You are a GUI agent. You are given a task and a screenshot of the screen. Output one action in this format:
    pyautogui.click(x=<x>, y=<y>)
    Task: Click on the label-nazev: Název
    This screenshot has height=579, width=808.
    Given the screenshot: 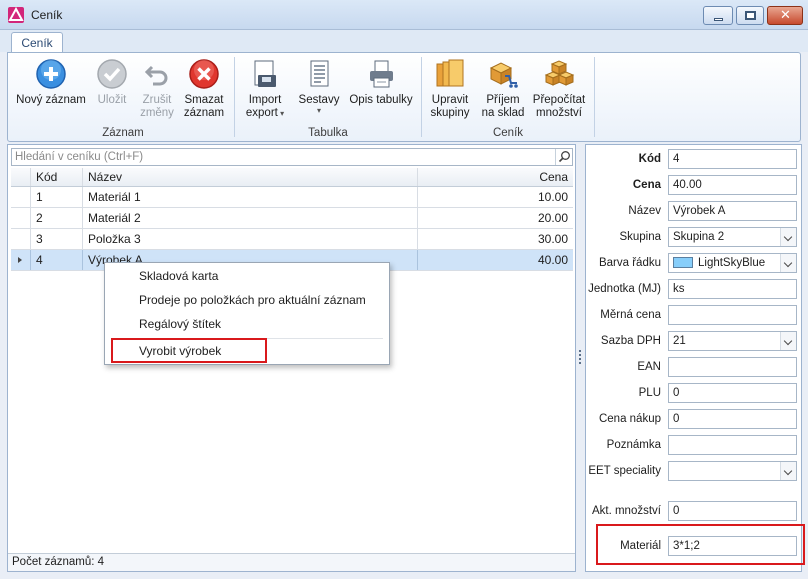 What is the action you would take?
    pyautogui.click(x=644, y=211)
    